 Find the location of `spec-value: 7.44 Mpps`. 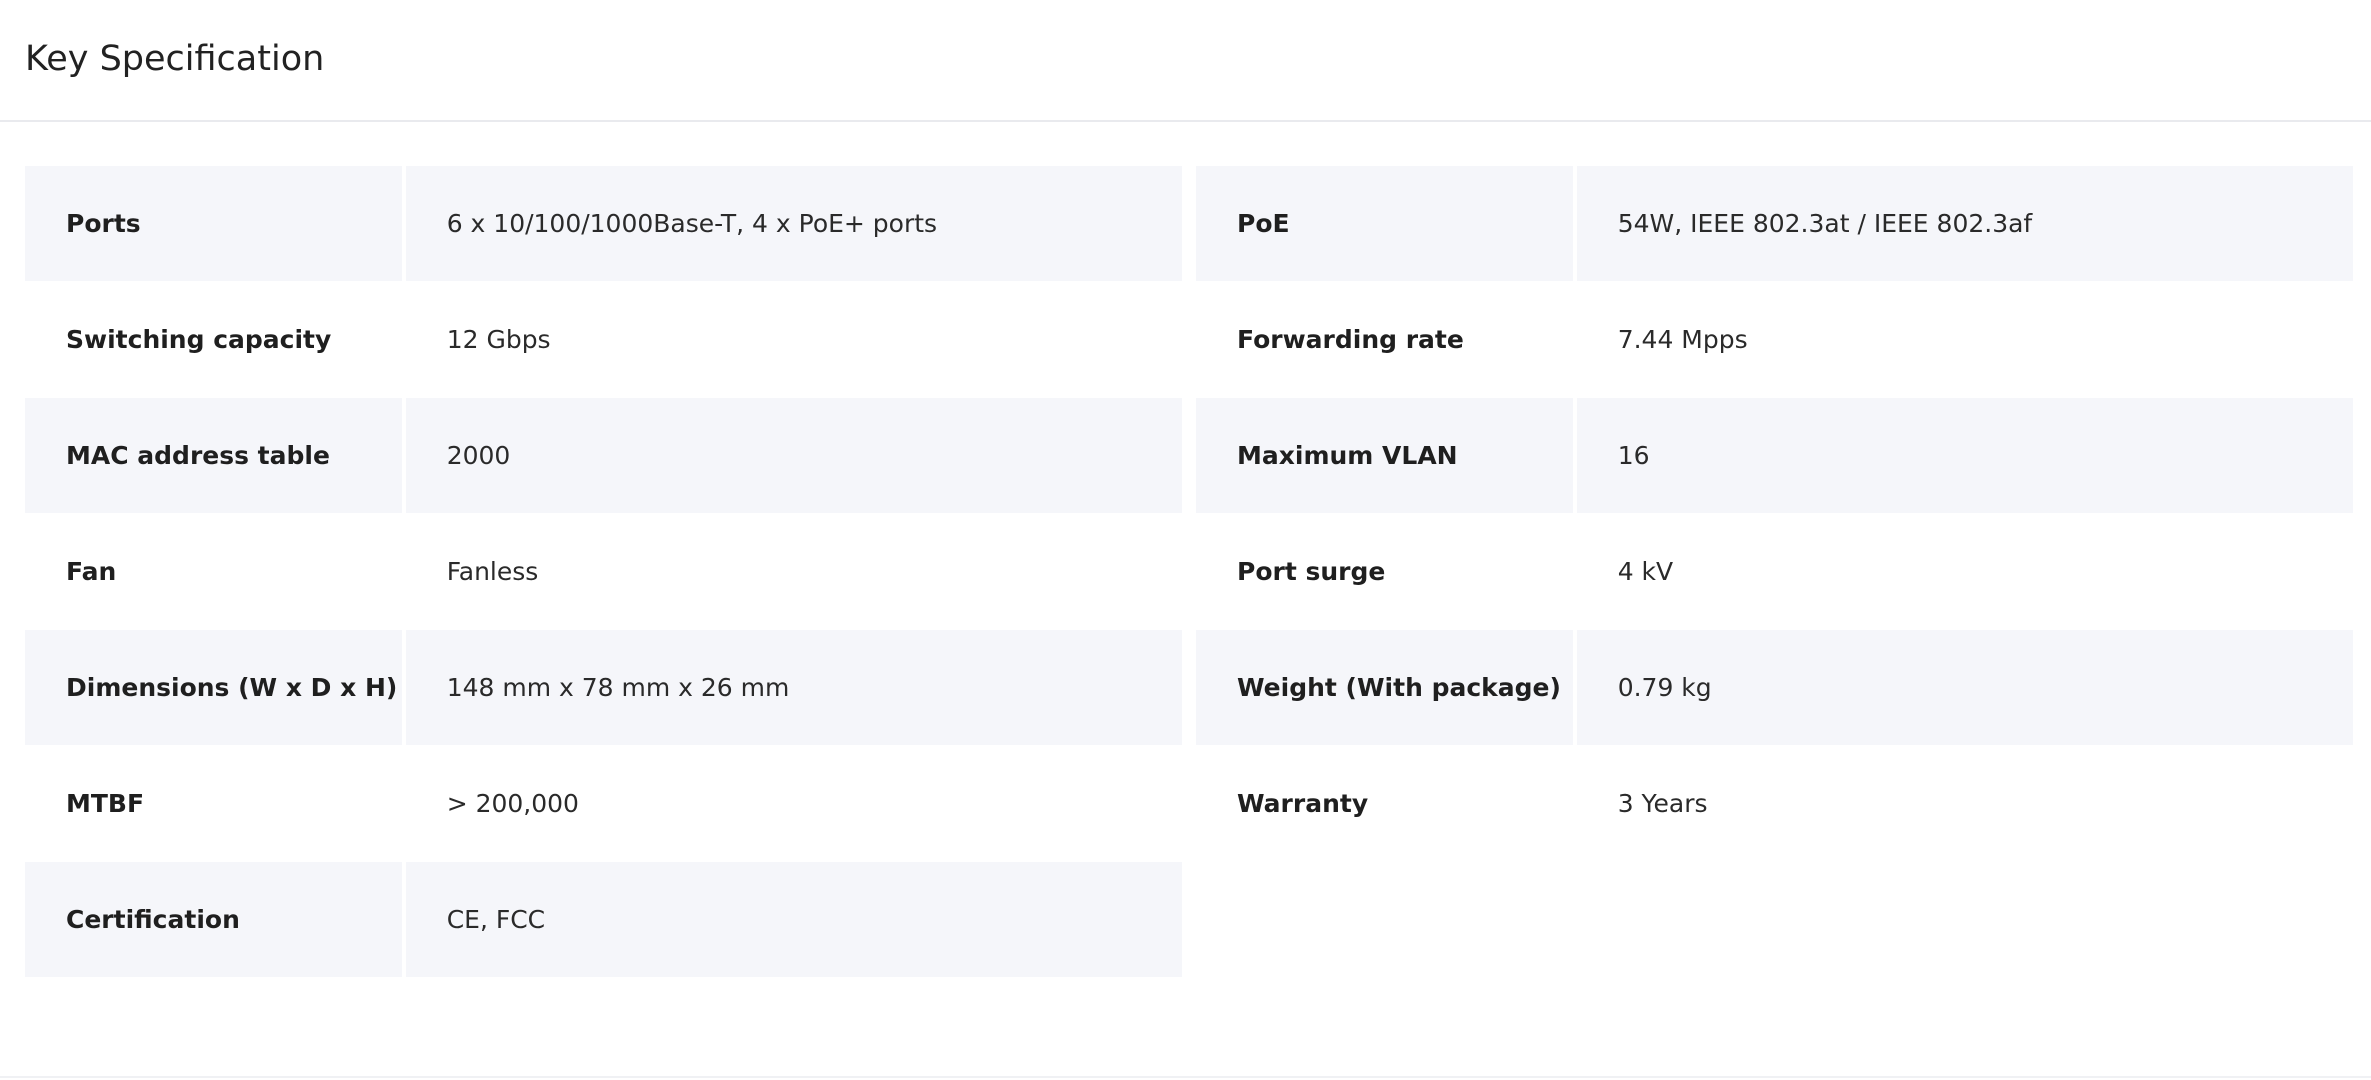

spec-value: 7.44 Mpps is located at coordinates (1682, 339).